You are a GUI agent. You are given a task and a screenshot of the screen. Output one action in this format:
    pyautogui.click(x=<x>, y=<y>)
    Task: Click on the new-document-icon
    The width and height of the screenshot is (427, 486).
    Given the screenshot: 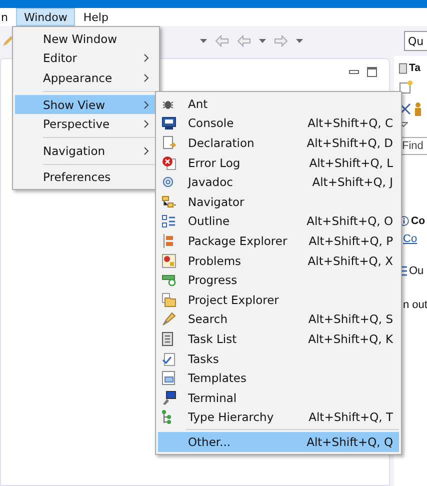 What is the action you would take?
    pyautogui.click(x=406, y=87)
    